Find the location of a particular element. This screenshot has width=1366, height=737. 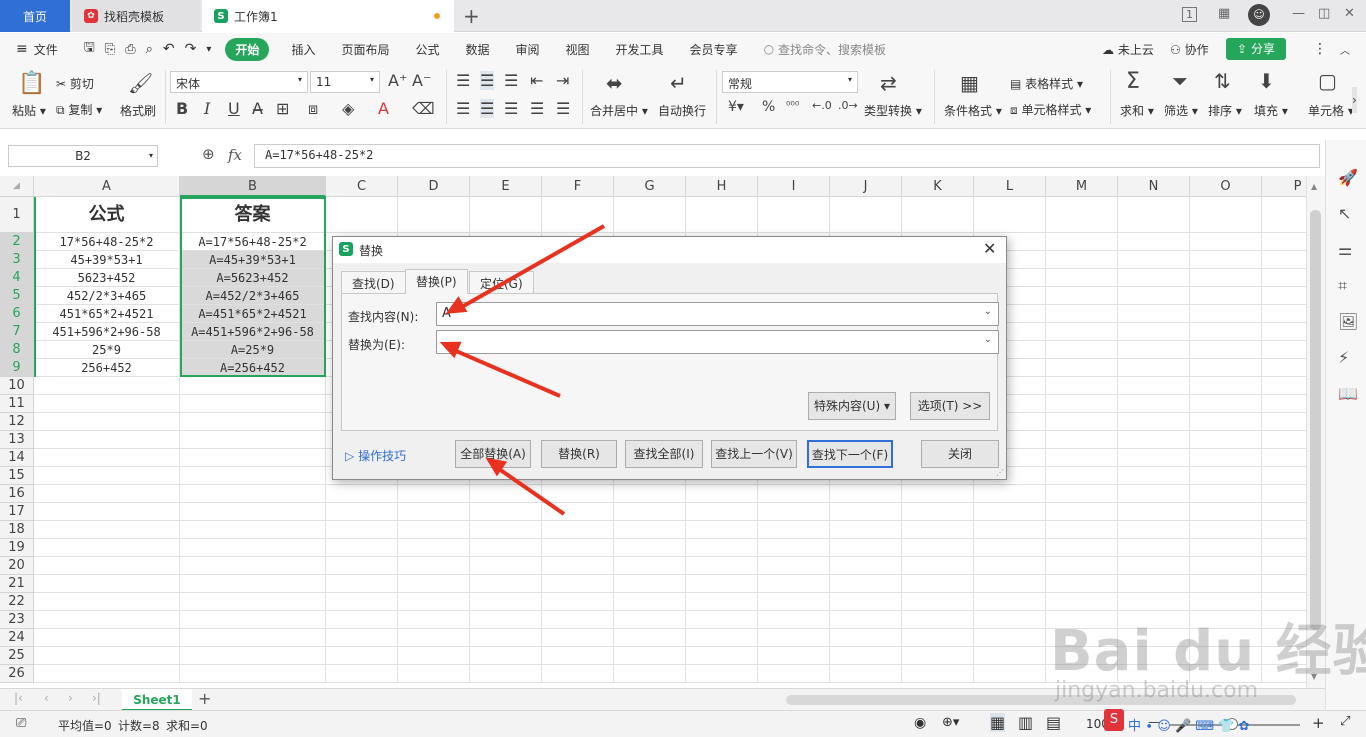

indent-decrease-icon: ⇤ is located at coordinates (536, 80).